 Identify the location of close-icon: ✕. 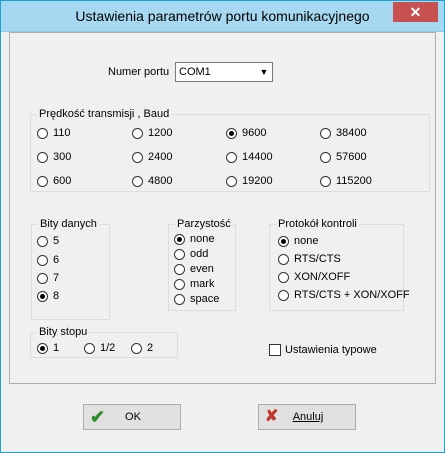
(415, 11).